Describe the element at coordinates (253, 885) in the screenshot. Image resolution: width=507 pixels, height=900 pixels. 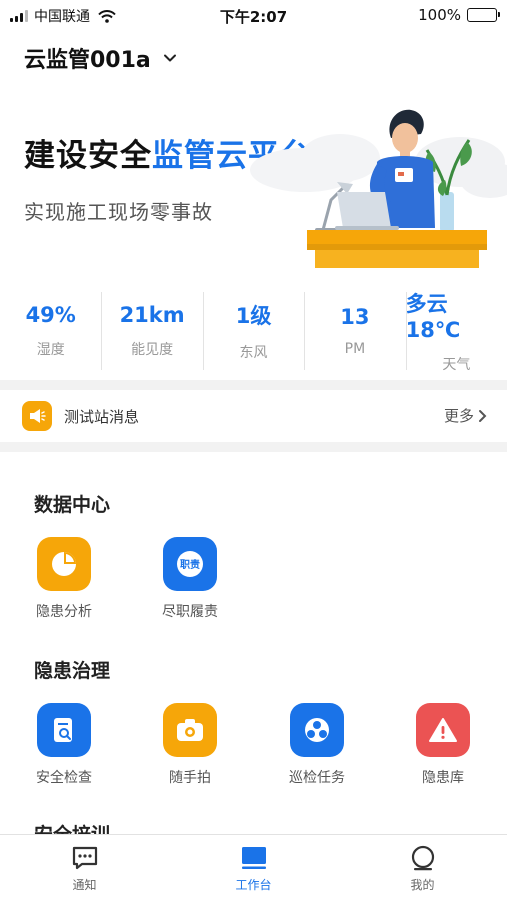
I see `tab-label: 工作台` at that location.